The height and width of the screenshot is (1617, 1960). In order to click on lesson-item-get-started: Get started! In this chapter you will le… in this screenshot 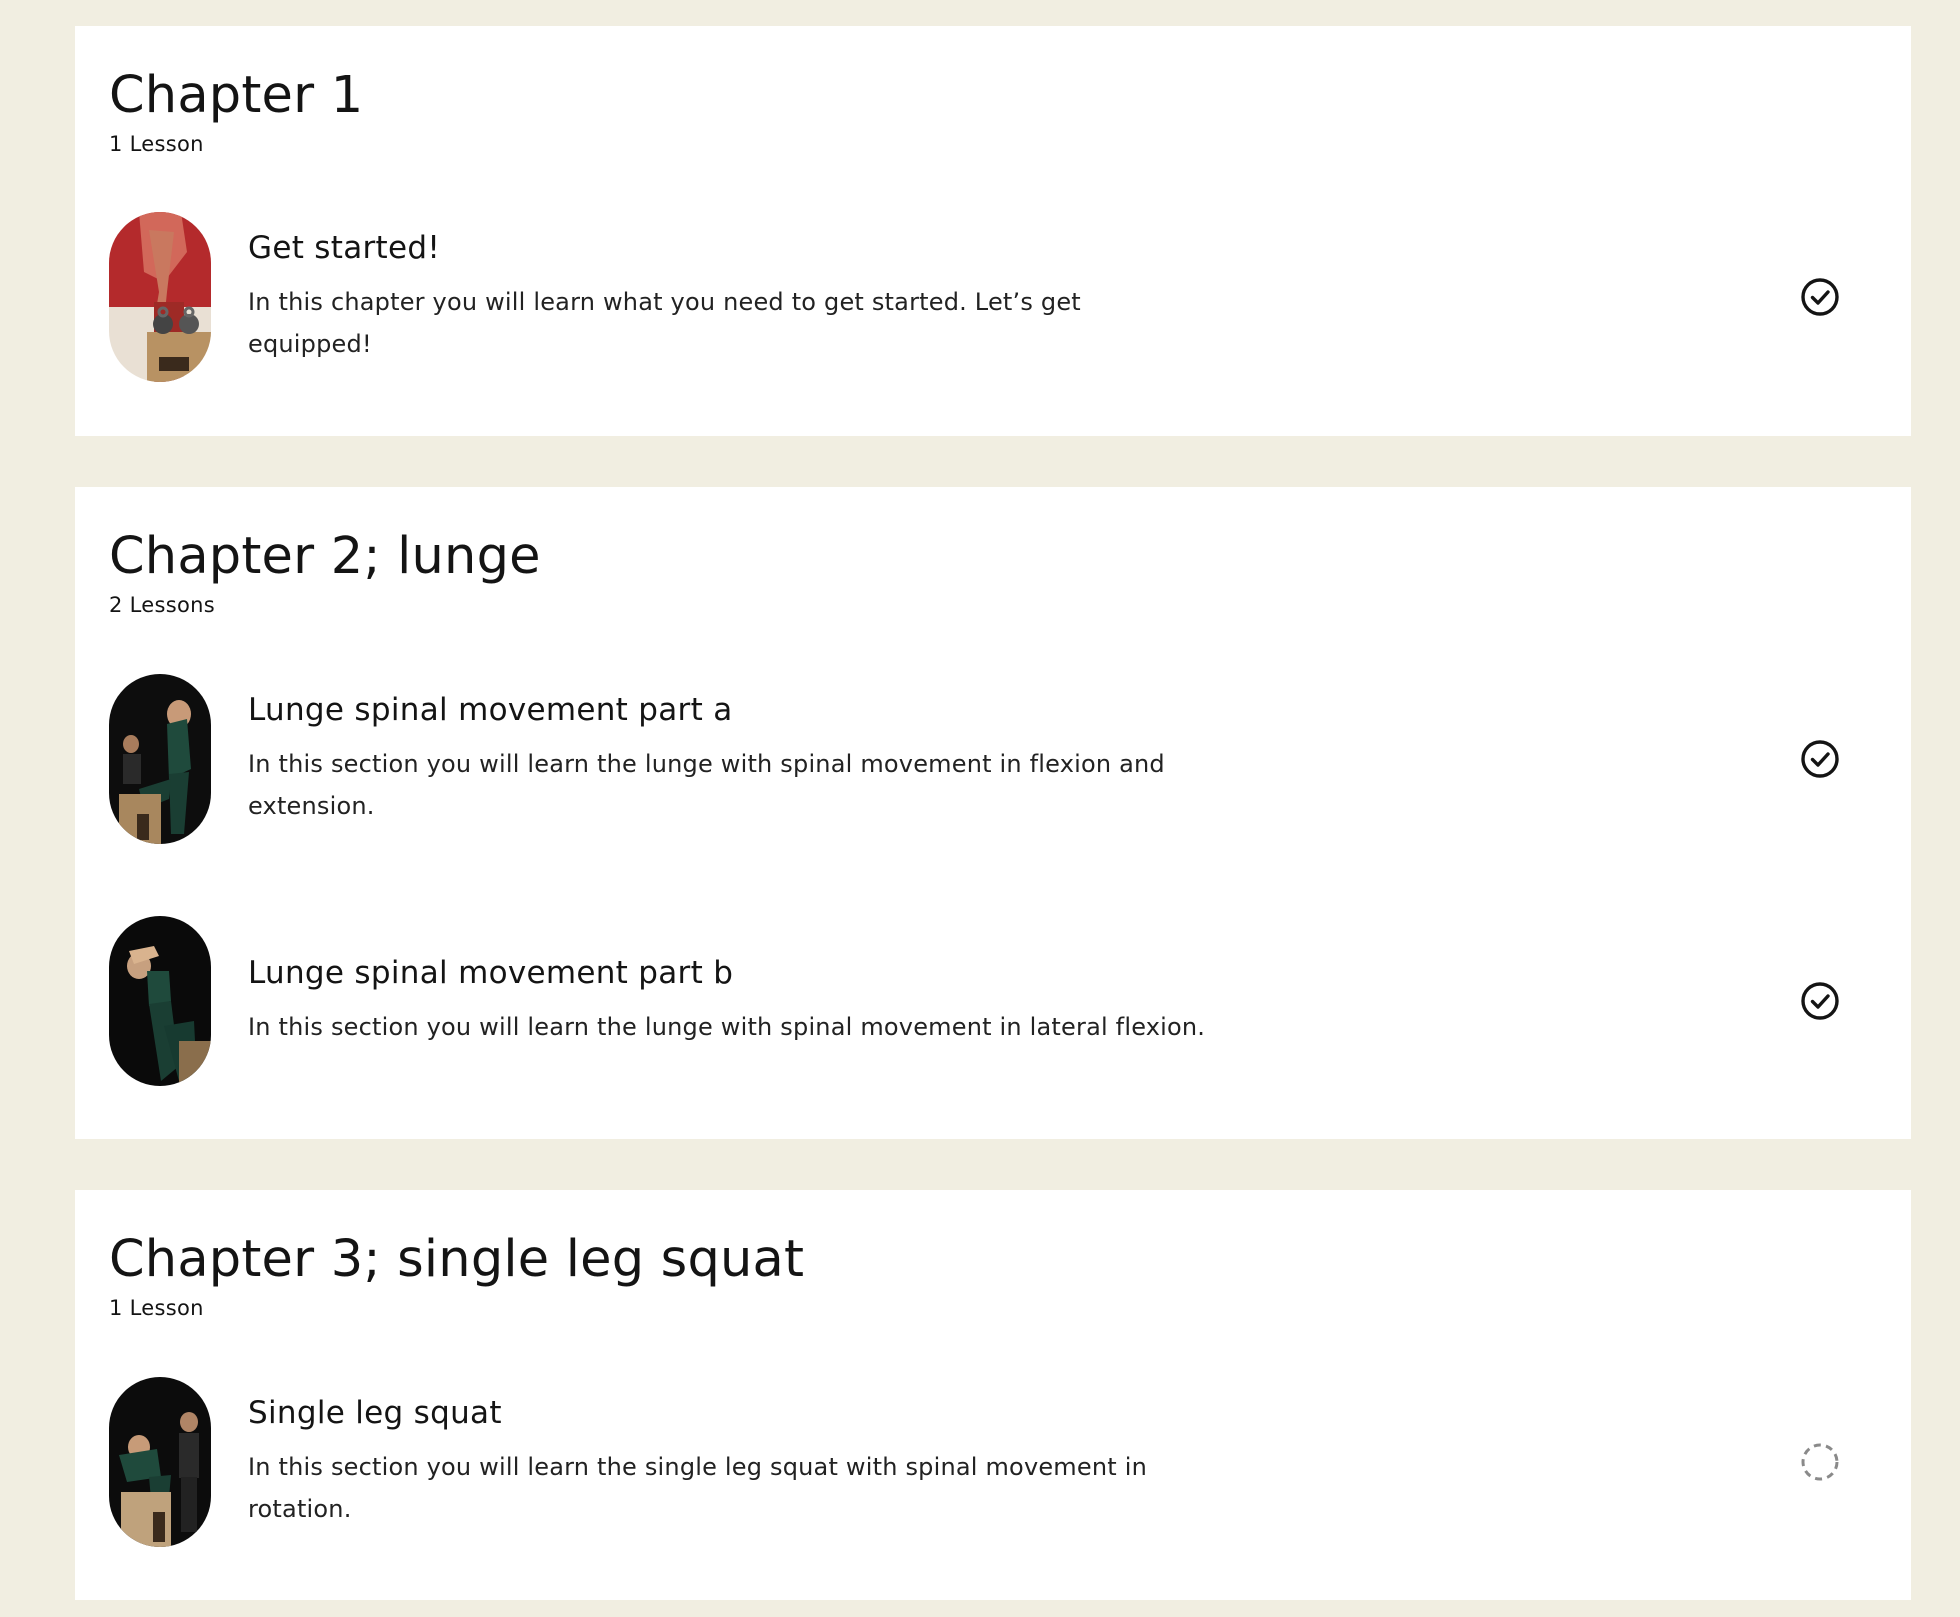, I will do `click(993, 297)`.